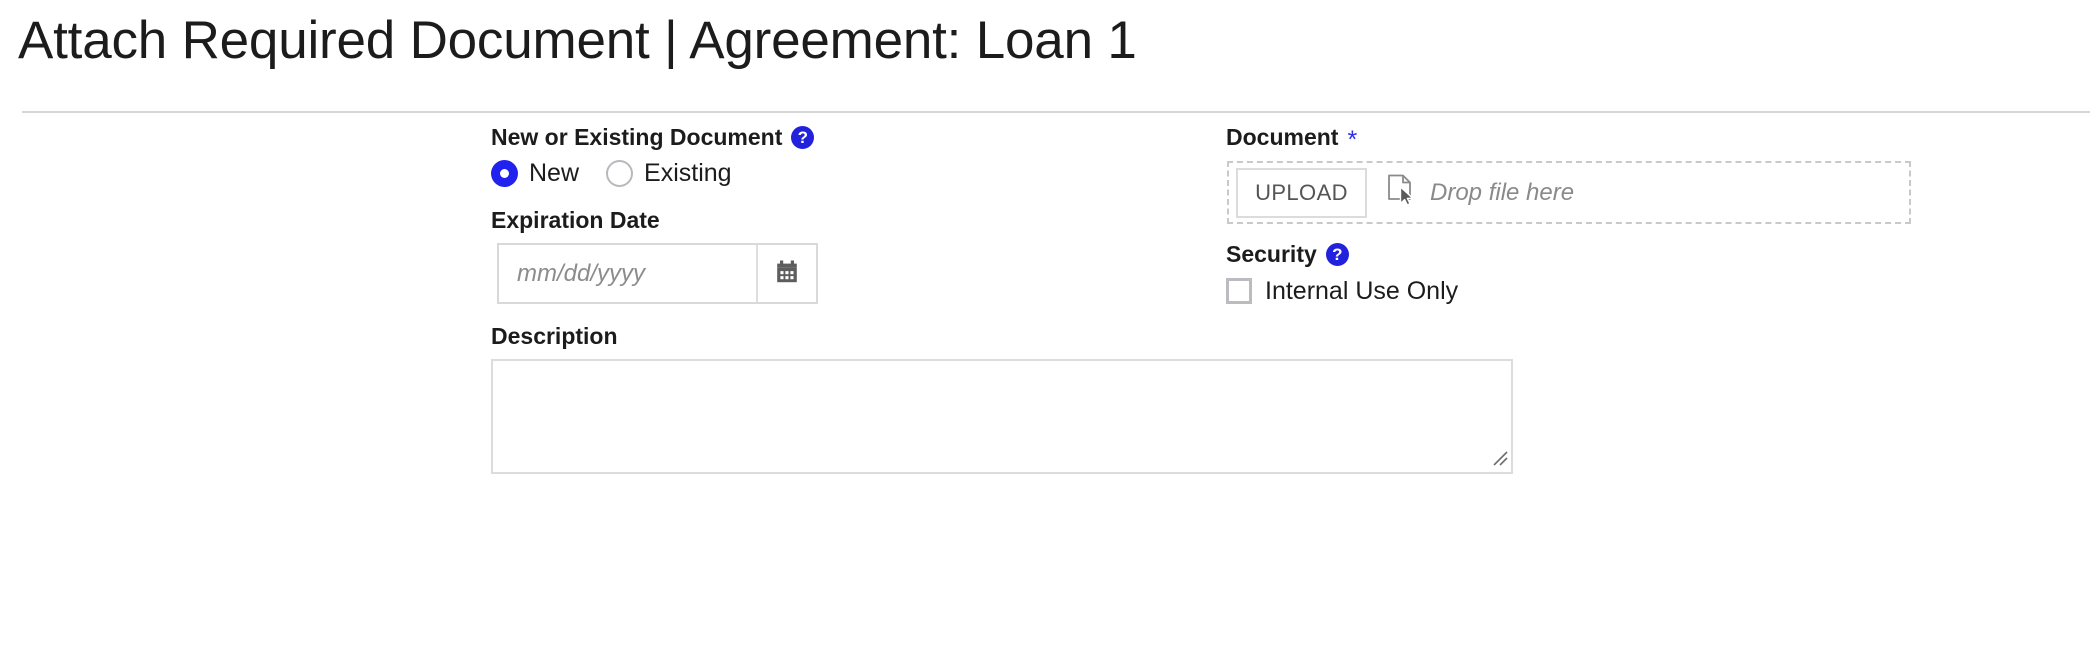 Image resolution: width=2090 pixels, height=670 pixels. What do you see at coordinates (637, 137) in the screenshot?
I see `new-or-existing-label-text: New or Existing Document` at bounding box center [637, 137].